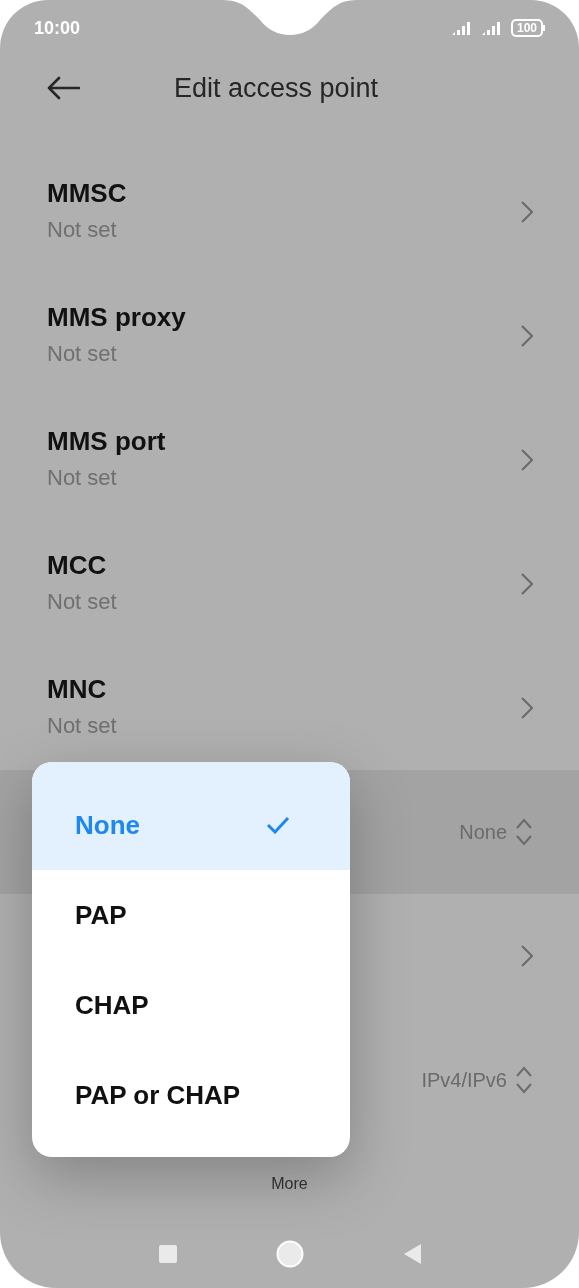 This screenshot has height=1288, width=579. I want to click on row-title: MMS proxy, so click(117, 317).